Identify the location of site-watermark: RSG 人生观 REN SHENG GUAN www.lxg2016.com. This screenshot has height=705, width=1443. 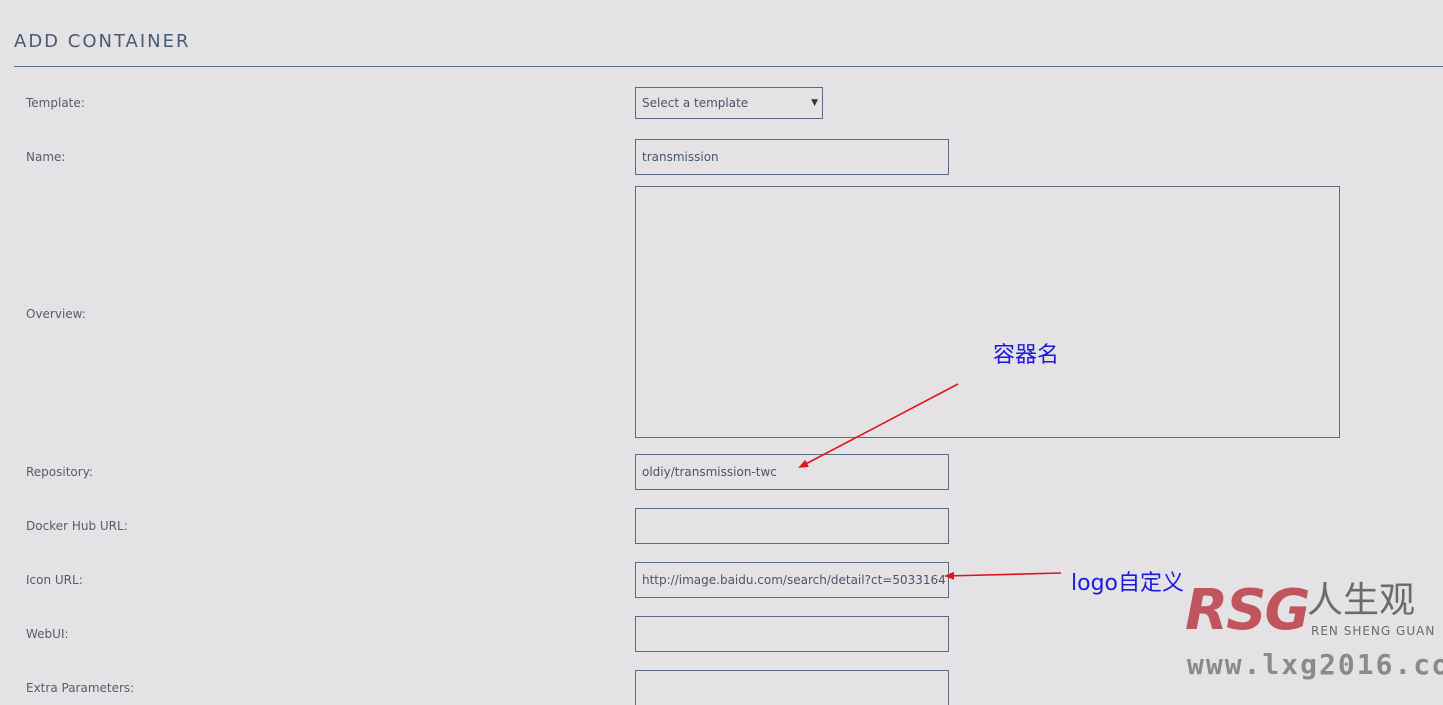
(1314, 641).